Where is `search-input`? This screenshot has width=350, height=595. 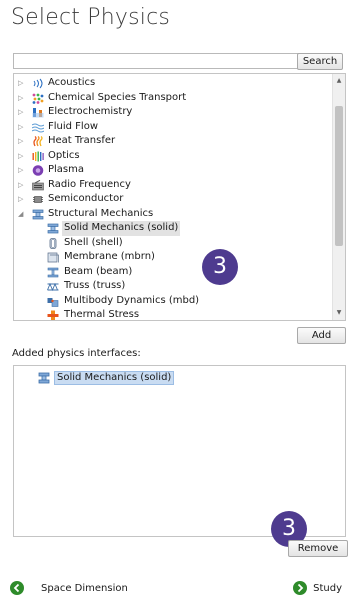
search-input is located at coordinates (156, 61).